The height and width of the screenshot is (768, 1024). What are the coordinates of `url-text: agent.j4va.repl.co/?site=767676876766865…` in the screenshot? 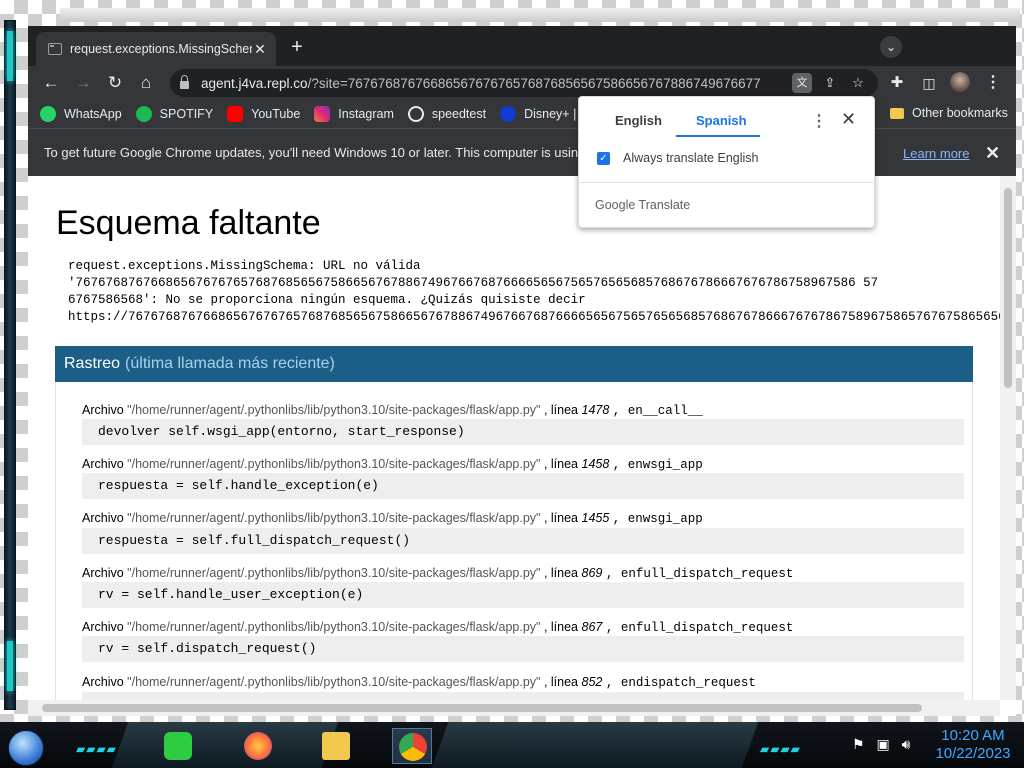 It's located at (481, 83).